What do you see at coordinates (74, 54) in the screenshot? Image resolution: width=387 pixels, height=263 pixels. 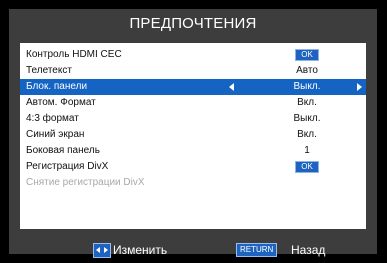 I see `menu-item-label: Контроль HDMI CEC` at bounding box center [74, 54].